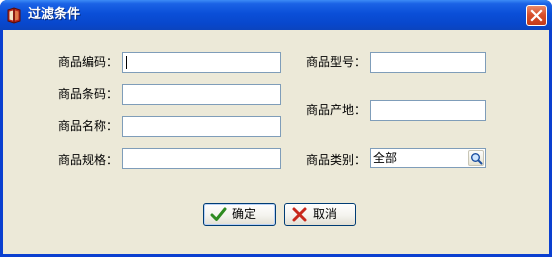 The width and height of the screenshot is (552, 257). I want to click on product-code-field, so click(201, 62).